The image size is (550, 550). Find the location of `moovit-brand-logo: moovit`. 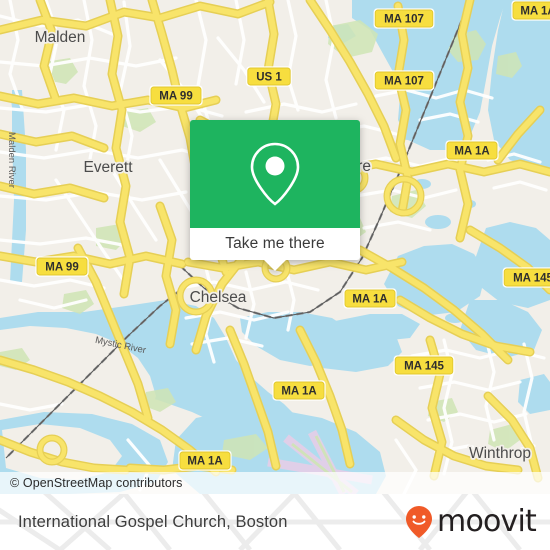

moovit-brand-logo: moovit is located at coordinates (470, 521).